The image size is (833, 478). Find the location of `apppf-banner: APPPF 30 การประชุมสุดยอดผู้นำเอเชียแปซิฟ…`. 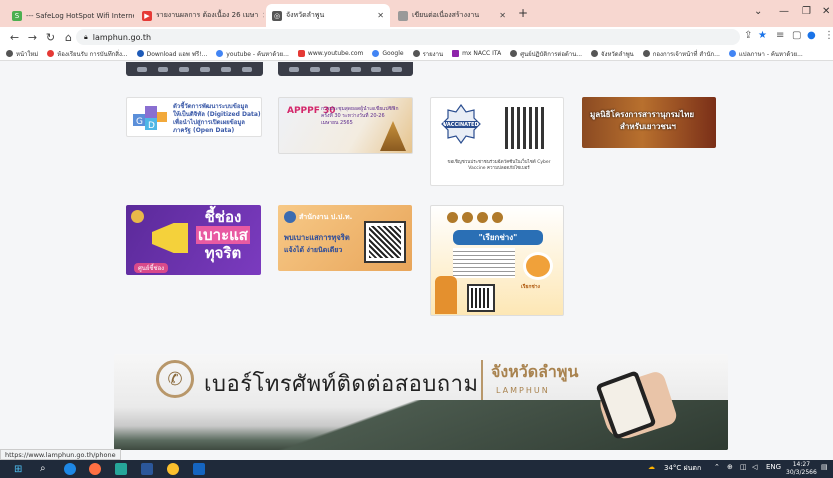

apppf-banner: APPPF 30 การประชุมสุดยอดผู้นำเอเชียแปซิฟ… is located at coordinates (345, 125).